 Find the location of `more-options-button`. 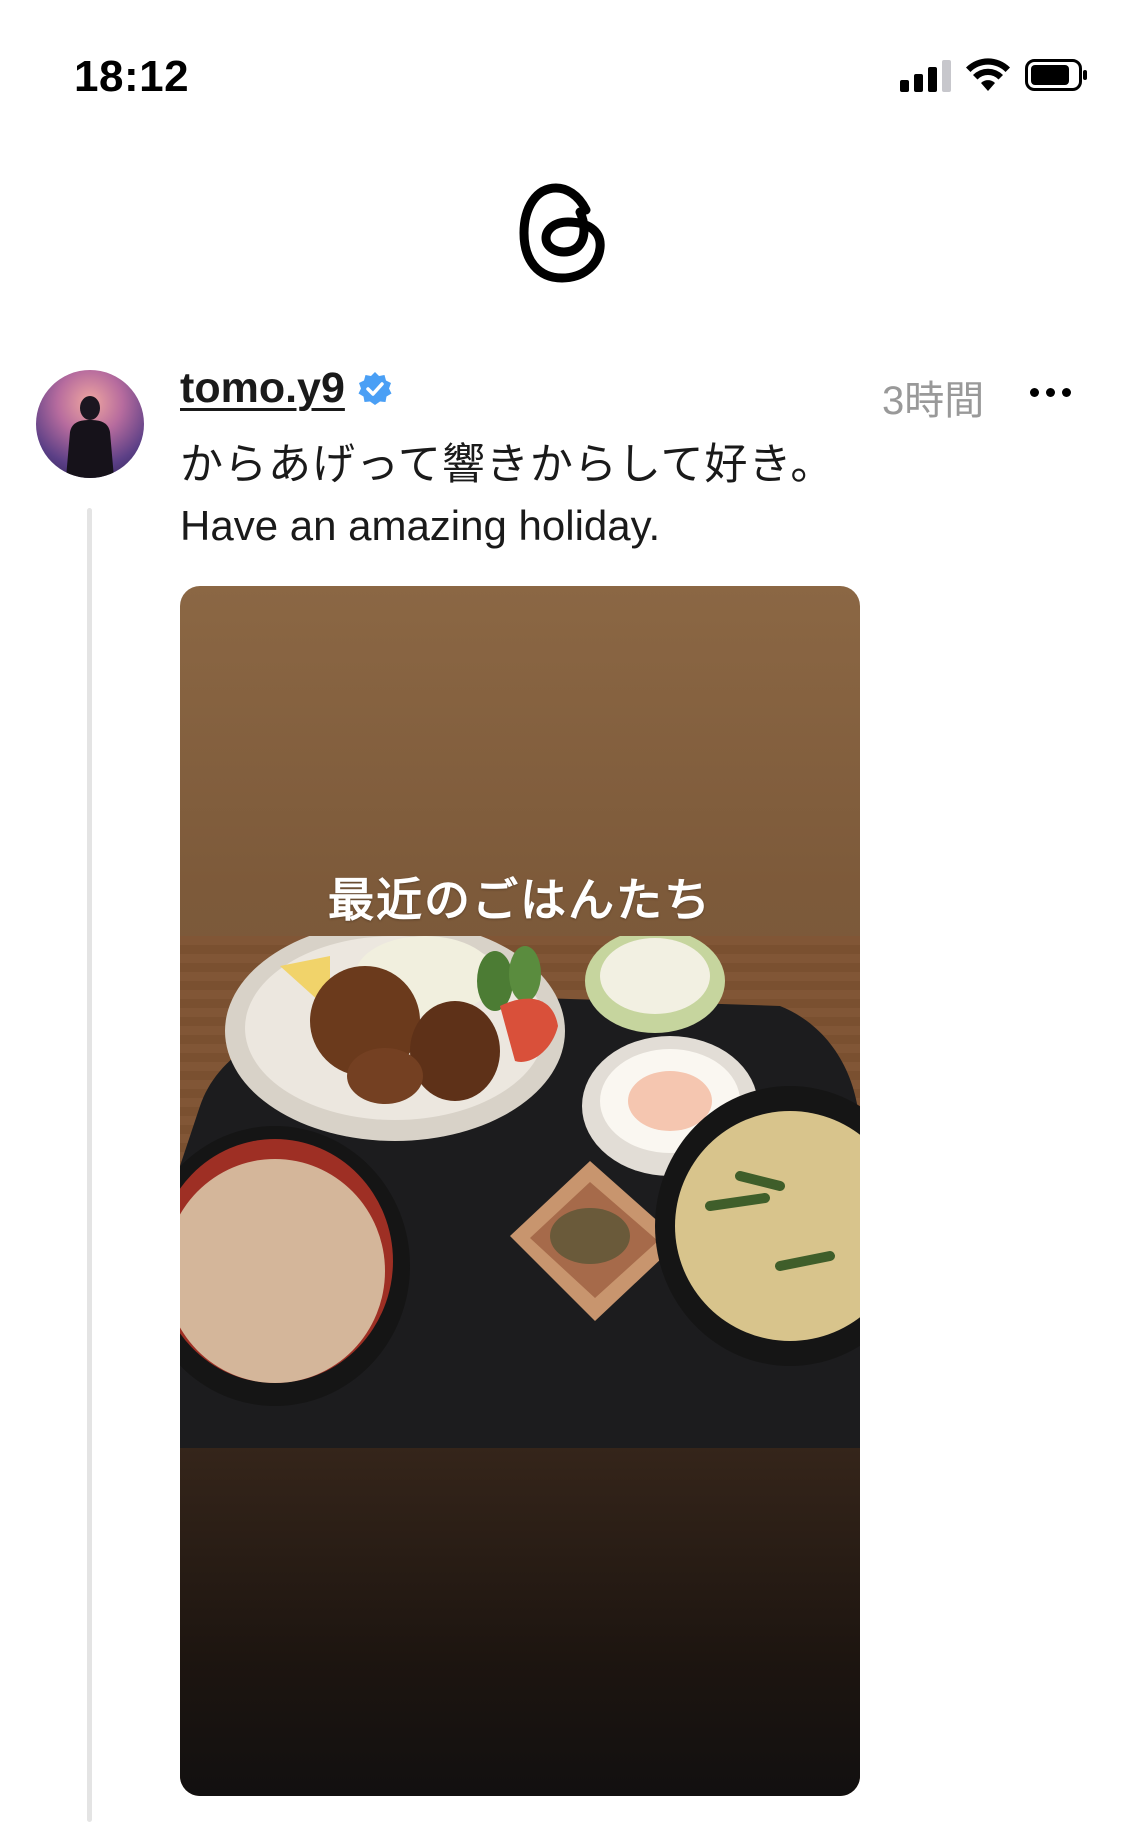

more-options-button is located at coordinates (1050, 392).